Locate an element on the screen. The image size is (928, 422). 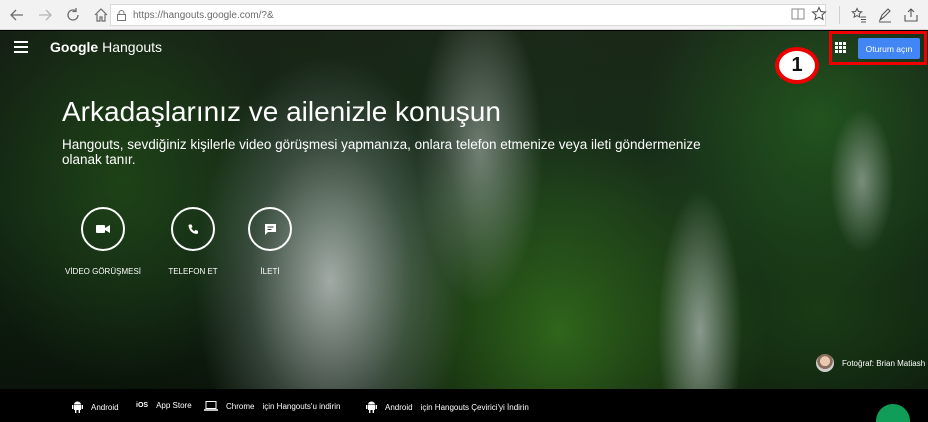
lock-icon is located at coordinates (122, 15).